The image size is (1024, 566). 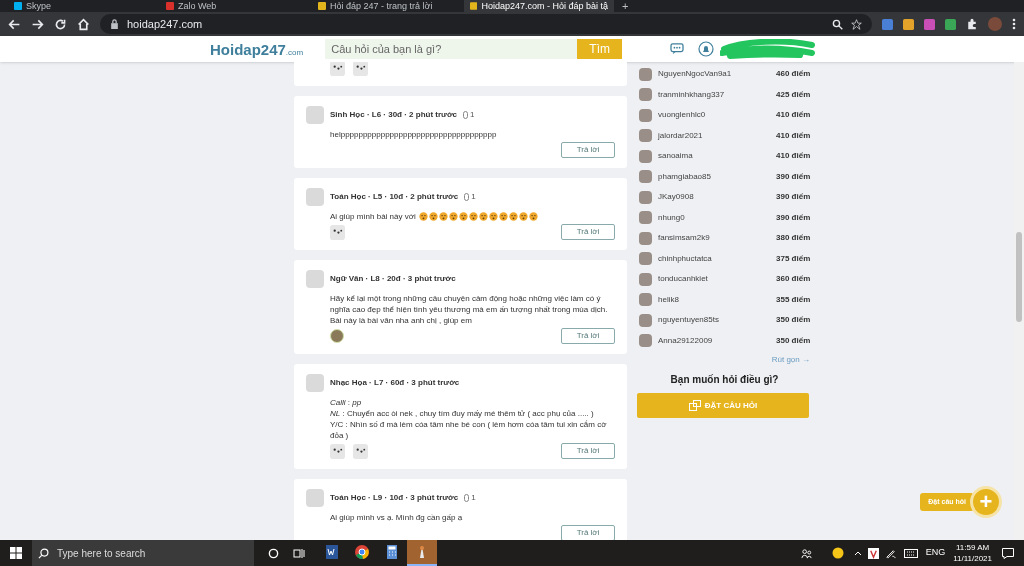 What do you see at coordinates (473, 197) in the screenshot?
I see `answer-count: 1` at bounding box center [473, 197].